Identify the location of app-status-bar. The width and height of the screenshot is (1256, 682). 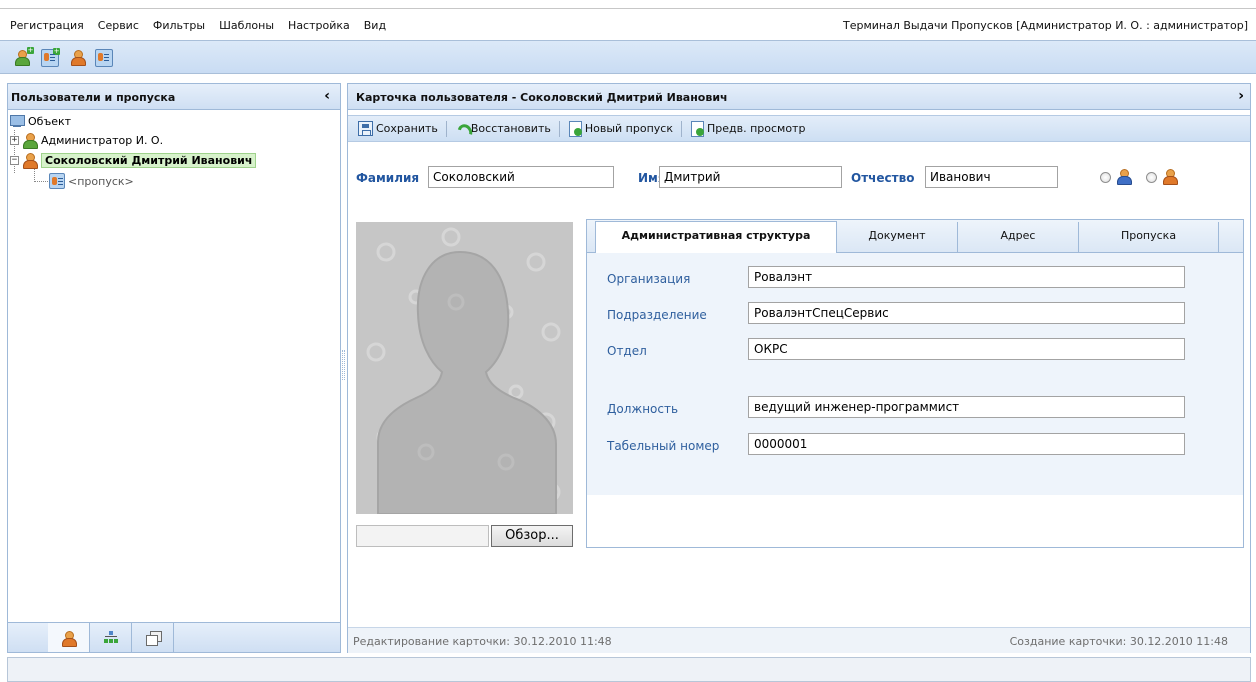
(629, 669).